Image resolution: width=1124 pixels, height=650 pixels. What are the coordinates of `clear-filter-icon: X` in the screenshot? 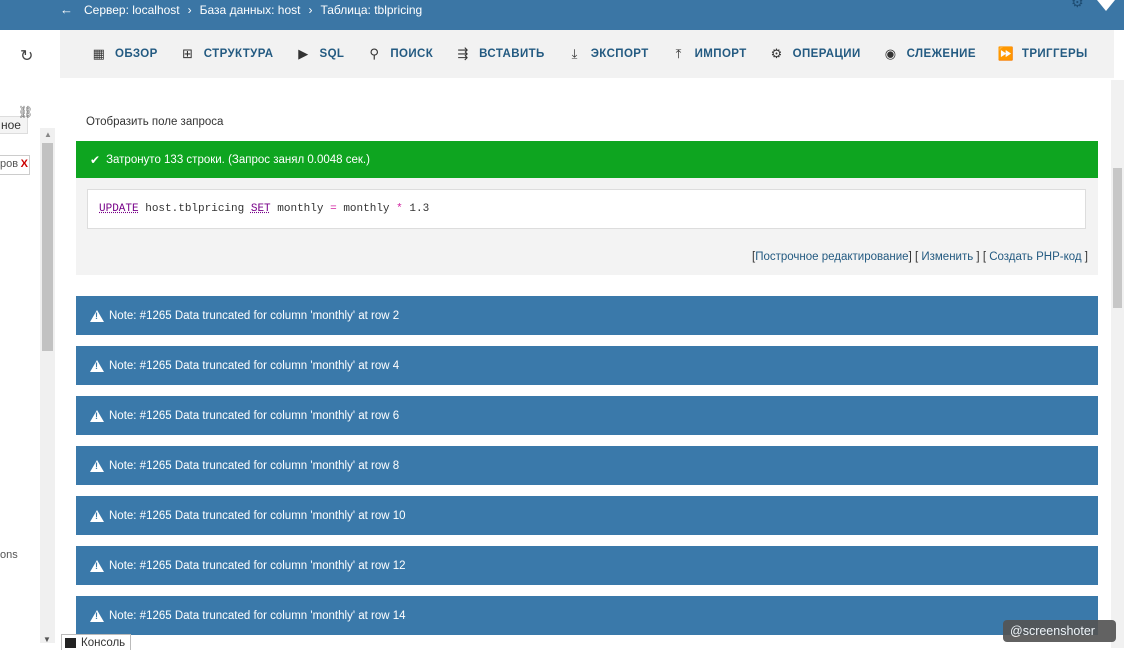 It's located at (24, 164).